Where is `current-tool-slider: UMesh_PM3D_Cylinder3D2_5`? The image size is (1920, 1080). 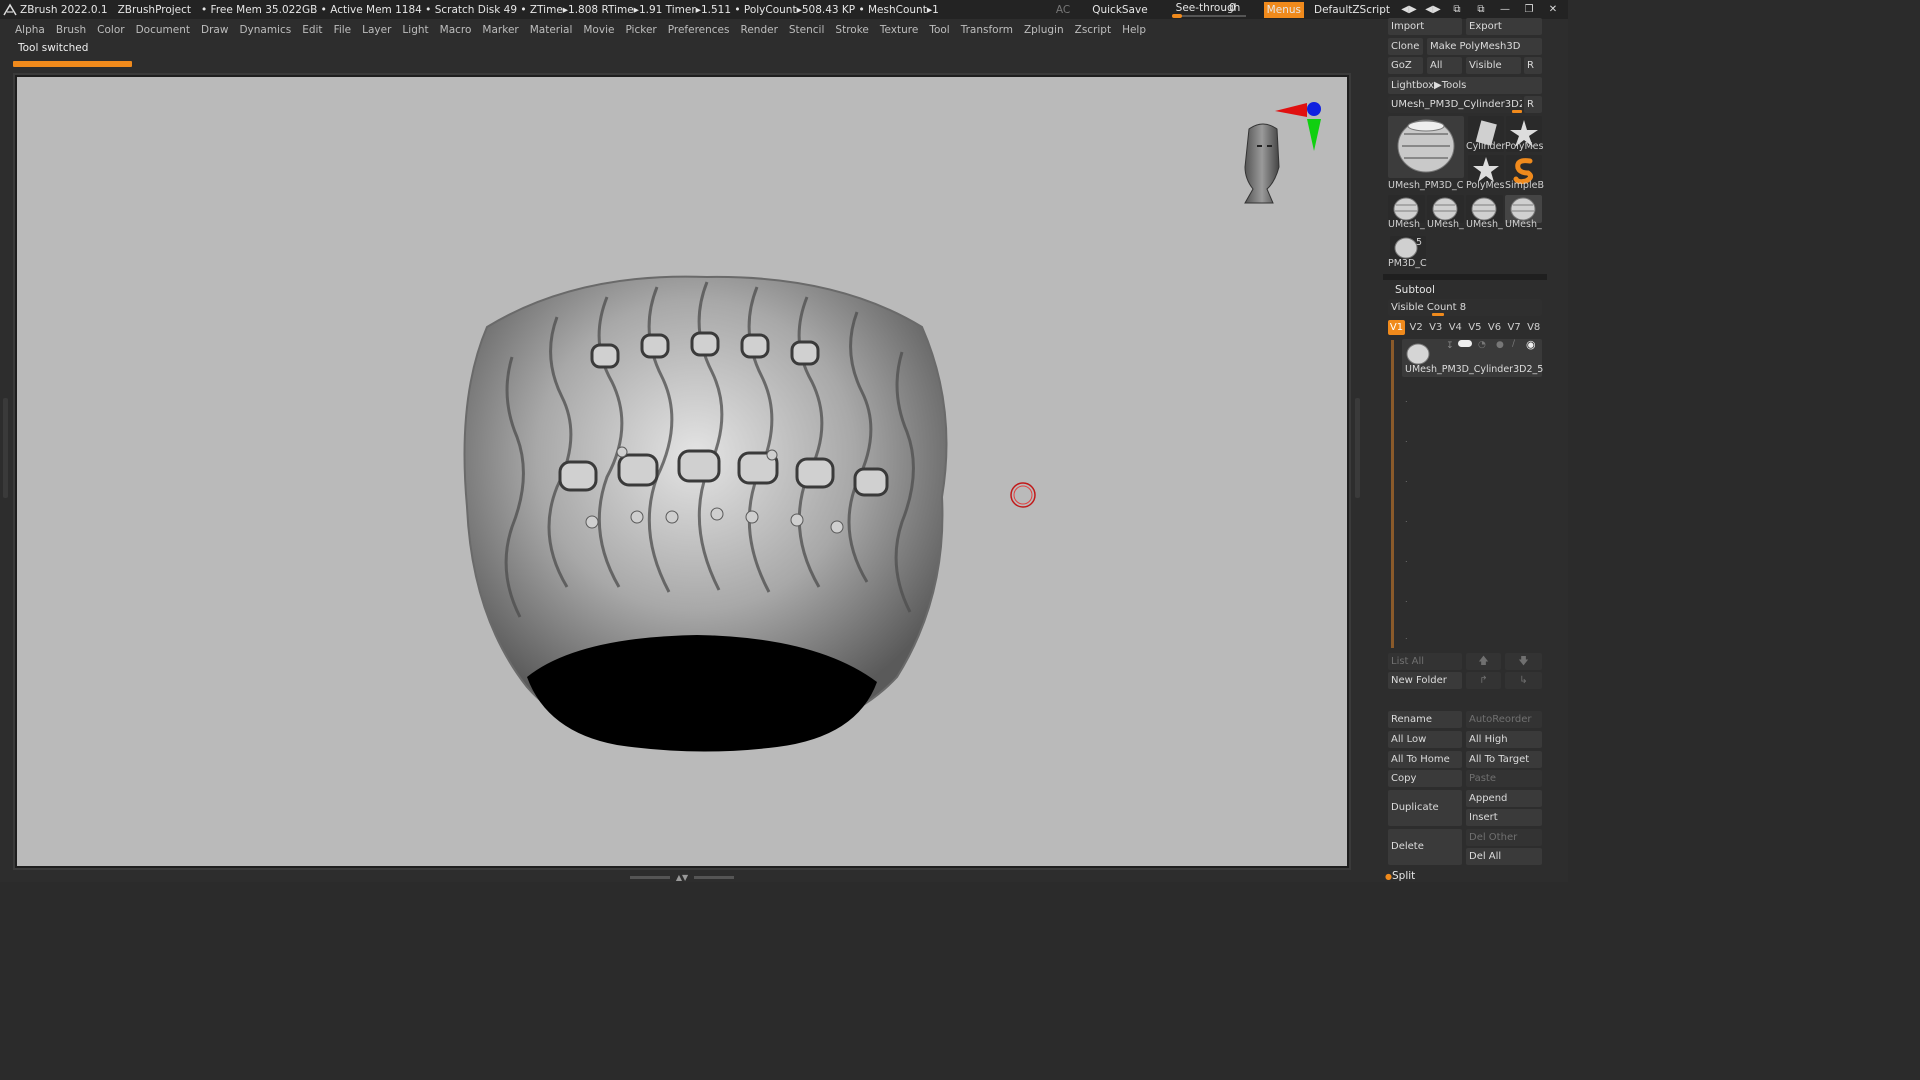 current-tool-slider: UMesh_PM3D_Cylinder3D2_5 is located at coordinates (1455, 104).